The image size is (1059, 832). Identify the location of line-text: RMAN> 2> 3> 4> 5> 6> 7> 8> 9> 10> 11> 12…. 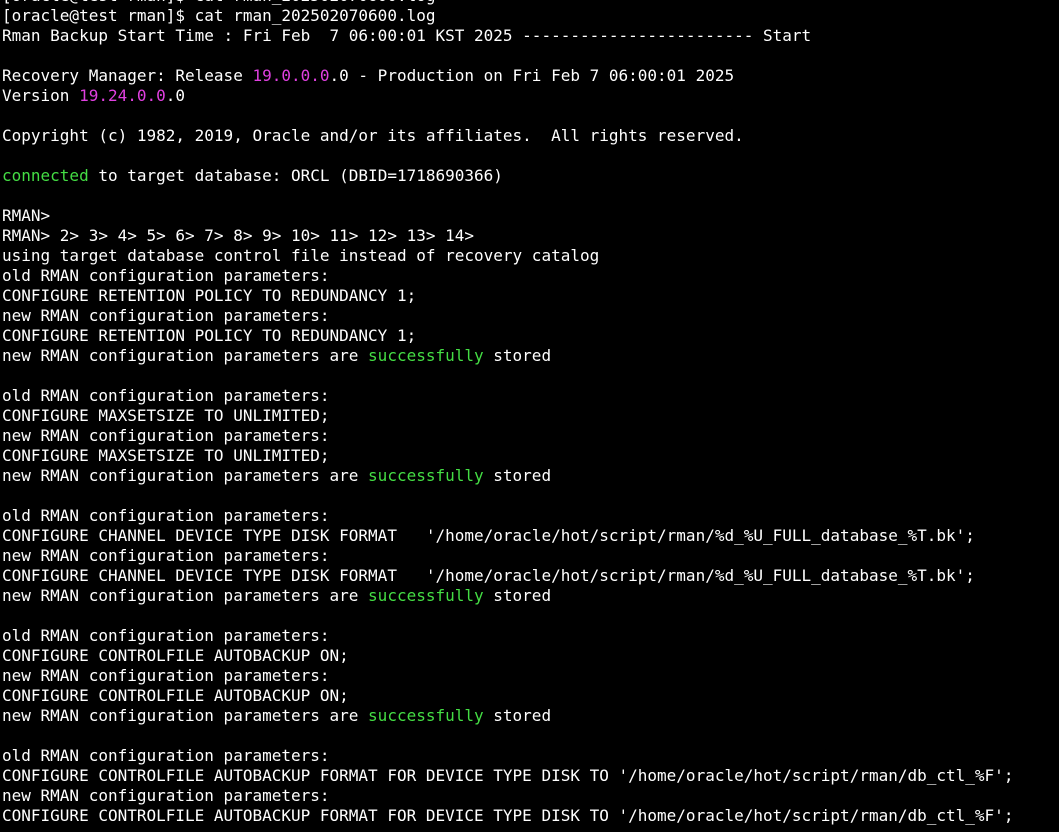
(238, 235).